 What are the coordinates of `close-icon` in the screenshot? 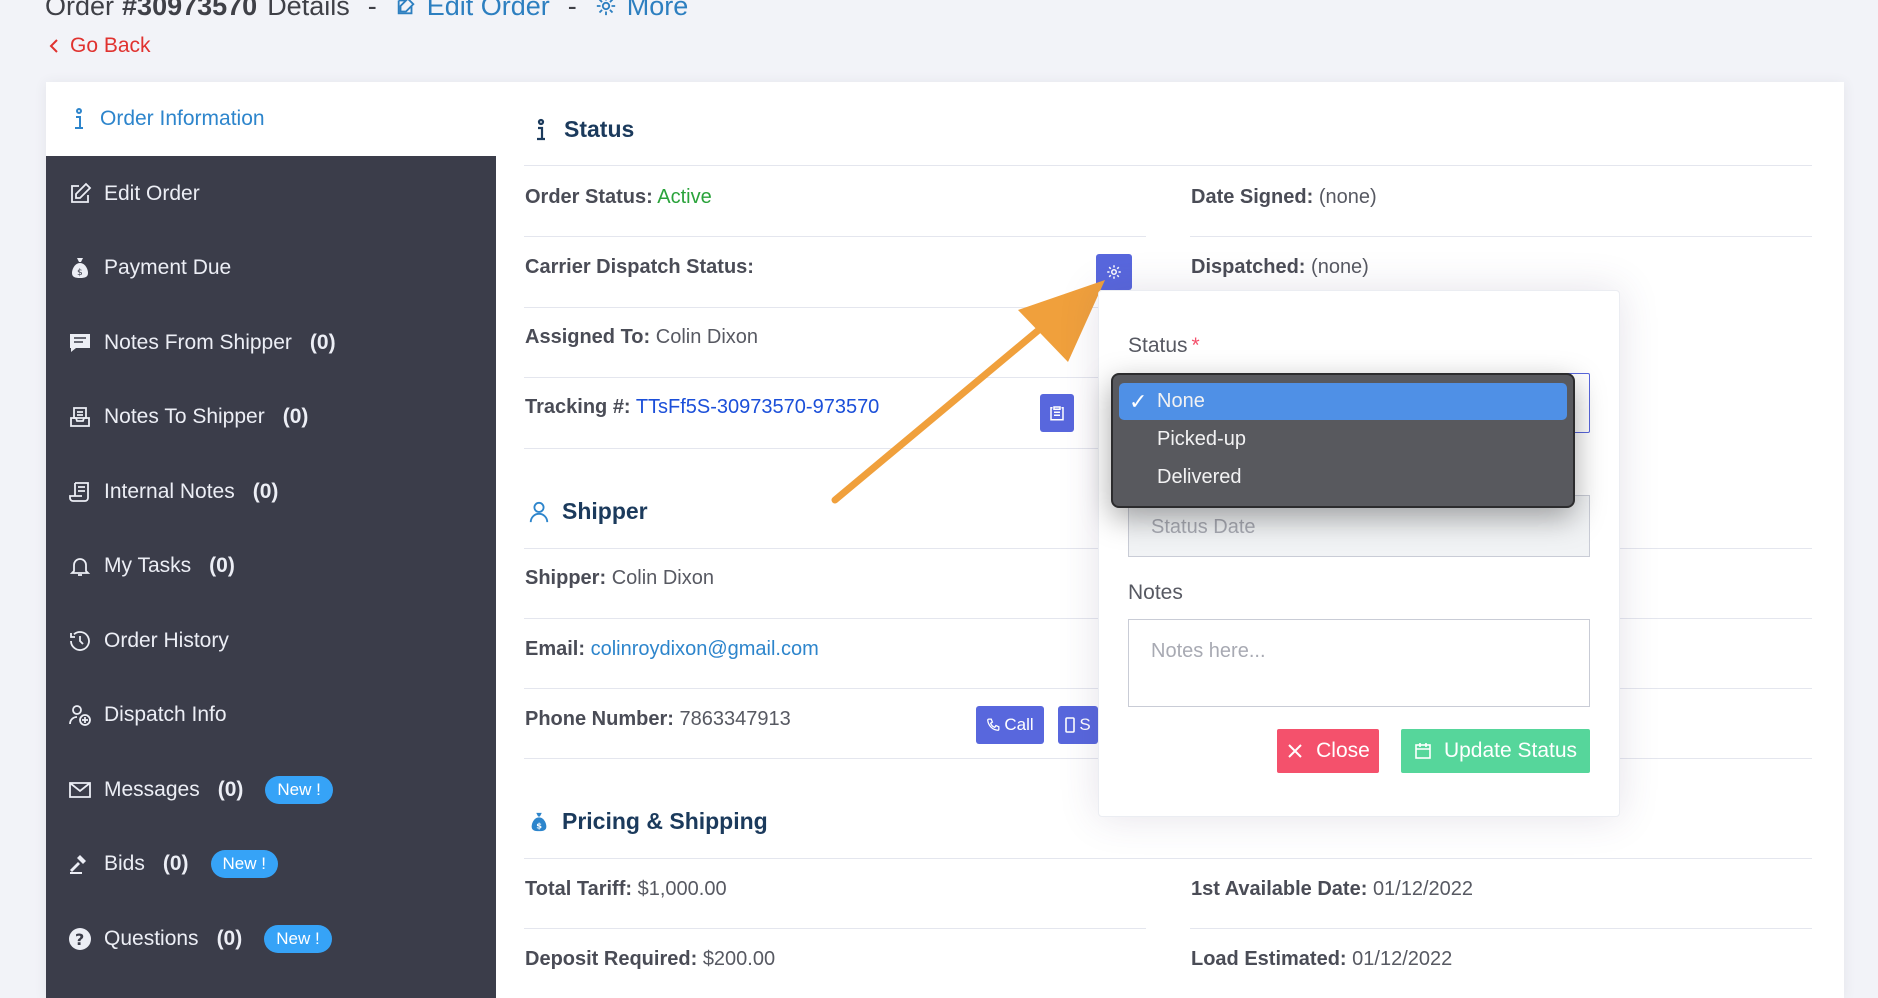 It's located at (1295, 751).